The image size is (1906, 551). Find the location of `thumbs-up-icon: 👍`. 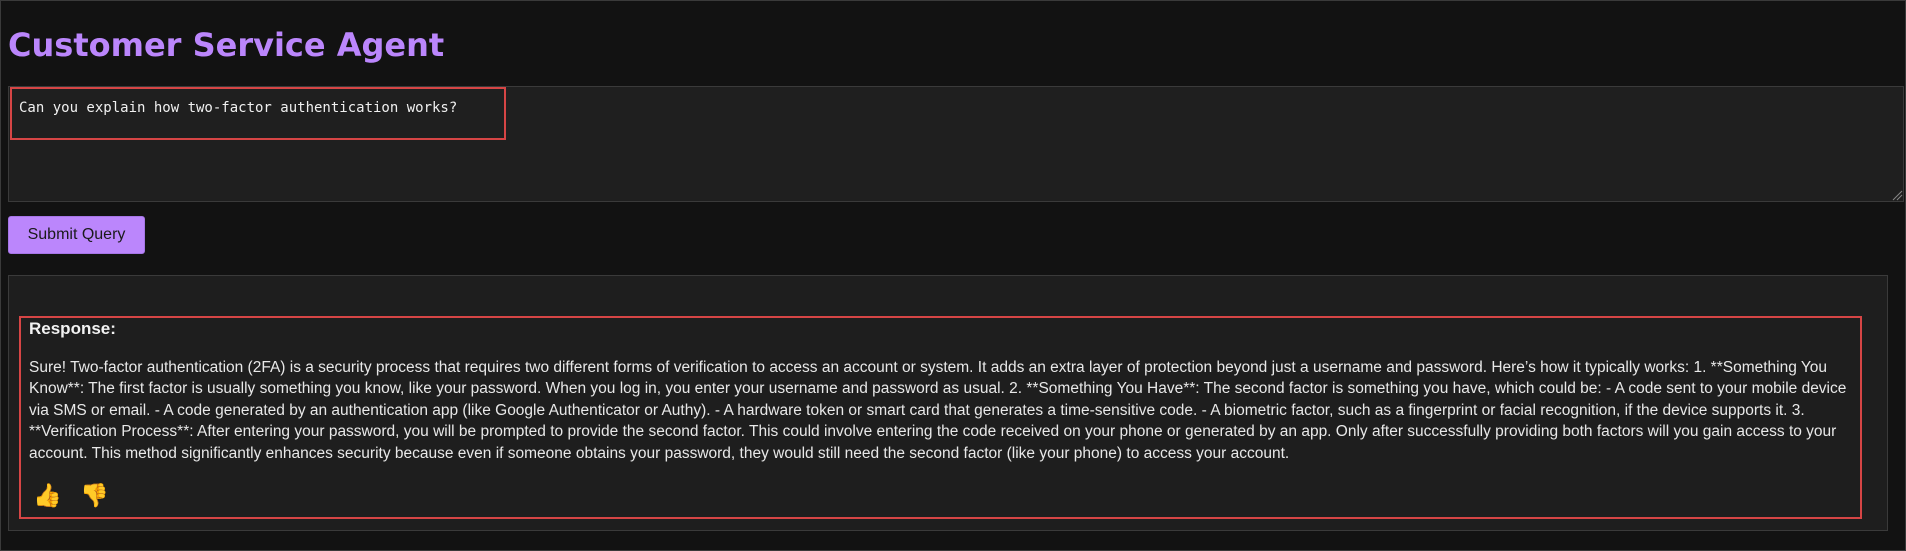

thumbs-up-icon: 👍 is located at coordinates (47, 496).